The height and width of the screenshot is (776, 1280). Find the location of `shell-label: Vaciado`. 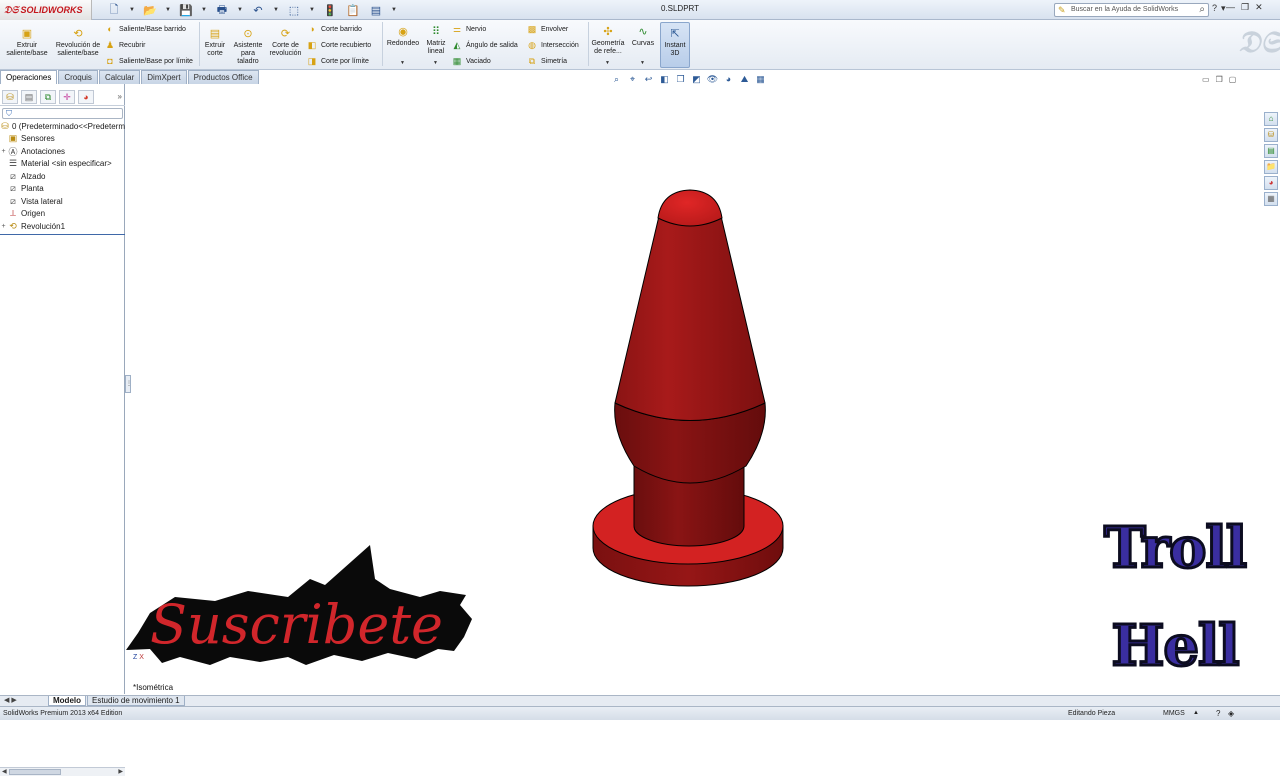

shell-label: Vaciado is located at coordinates (478, 61).